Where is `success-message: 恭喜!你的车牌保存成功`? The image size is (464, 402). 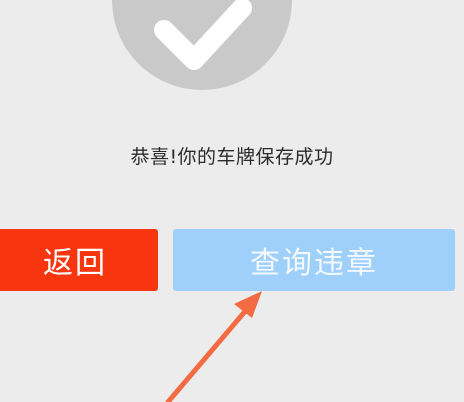
success-message: 恭喜!你的车牌保存成功 is located at coordinates (232, 157).